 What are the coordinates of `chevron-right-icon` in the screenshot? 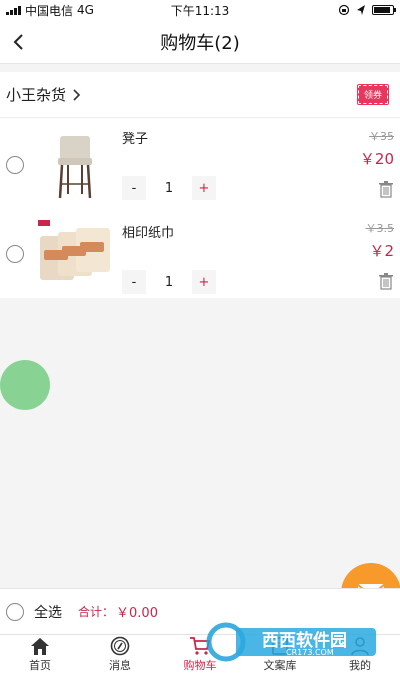 It's located at (77, 94).